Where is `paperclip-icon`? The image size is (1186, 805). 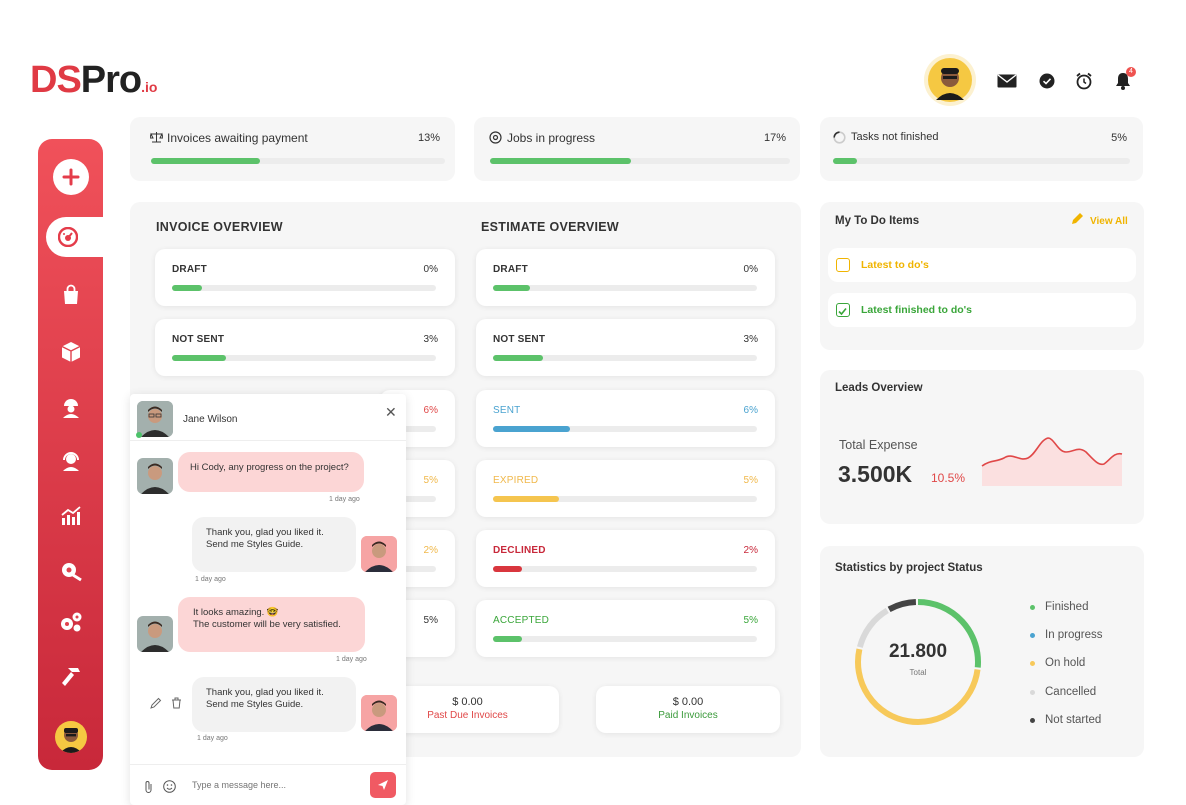
paperclip-icon is located at coordinates (148, 787).